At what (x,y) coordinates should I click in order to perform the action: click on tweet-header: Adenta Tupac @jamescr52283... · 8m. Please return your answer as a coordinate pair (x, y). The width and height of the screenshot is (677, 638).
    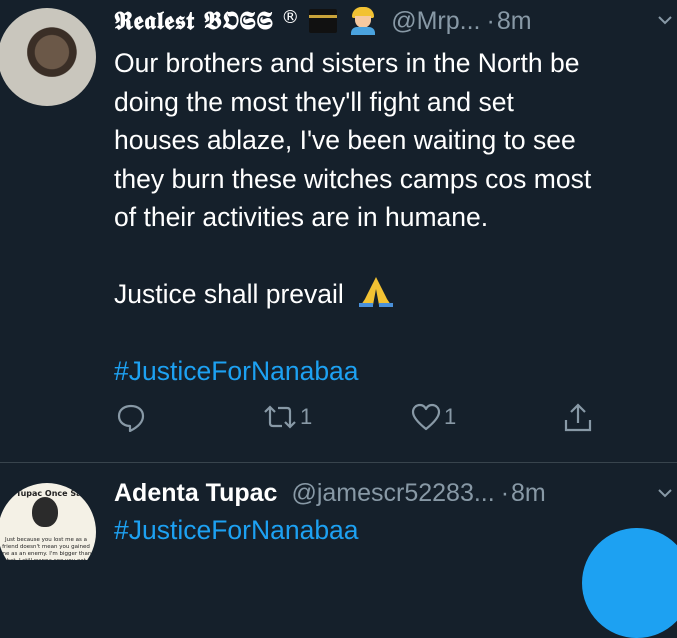
    Looking at the image, I should click on (330, 493).